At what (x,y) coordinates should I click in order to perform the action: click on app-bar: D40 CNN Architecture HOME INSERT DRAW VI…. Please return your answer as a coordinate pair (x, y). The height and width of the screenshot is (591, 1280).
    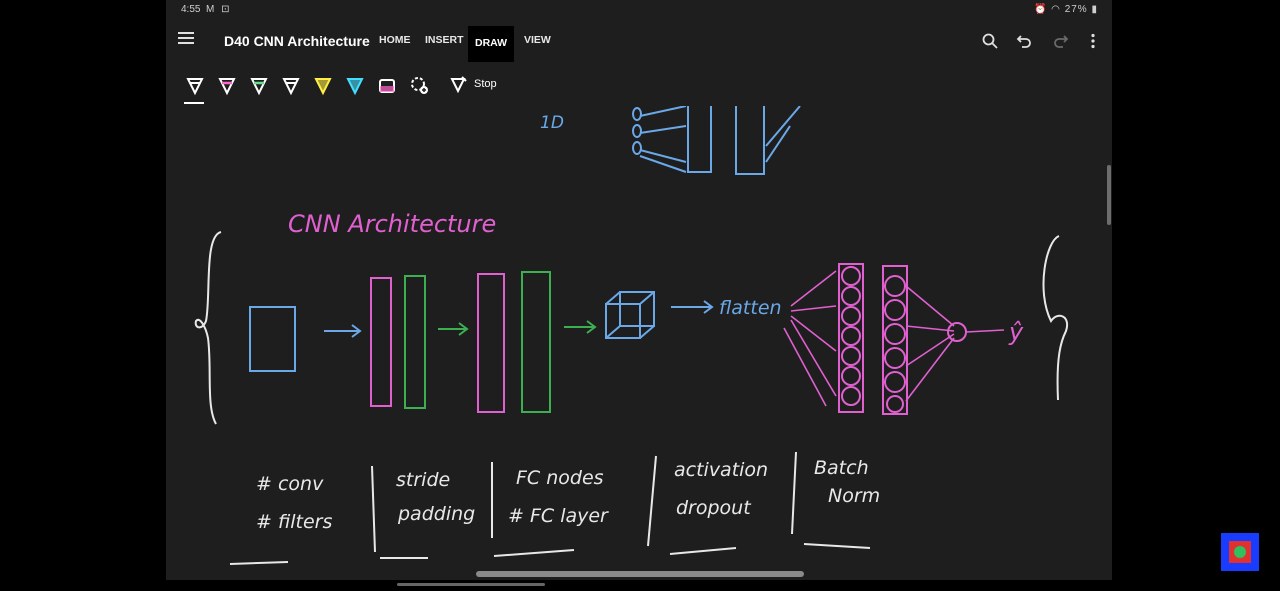
    Looking at the image, I should click on (639, 41).